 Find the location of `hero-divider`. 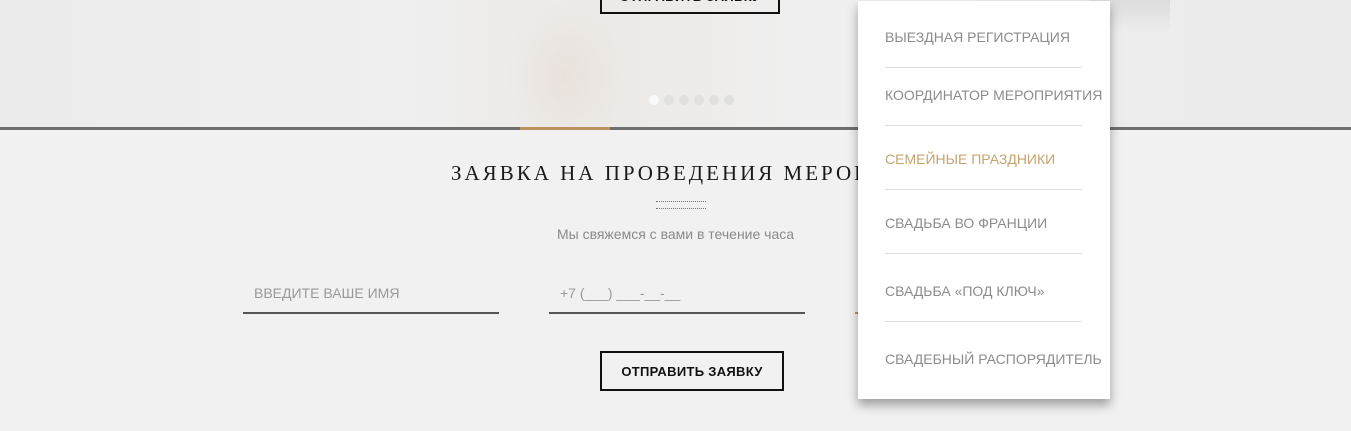

hero-divider is located at coordinates (675, 128).